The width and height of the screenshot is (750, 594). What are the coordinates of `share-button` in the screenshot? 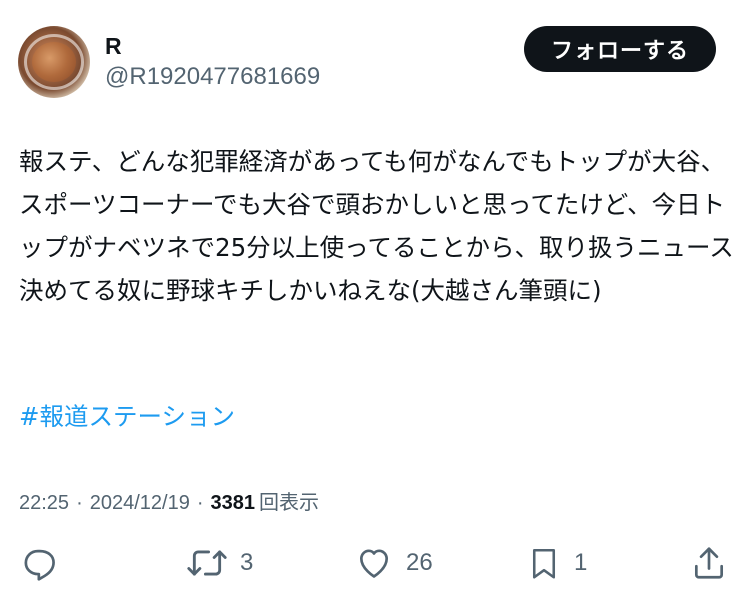 It's located at (709, 563).